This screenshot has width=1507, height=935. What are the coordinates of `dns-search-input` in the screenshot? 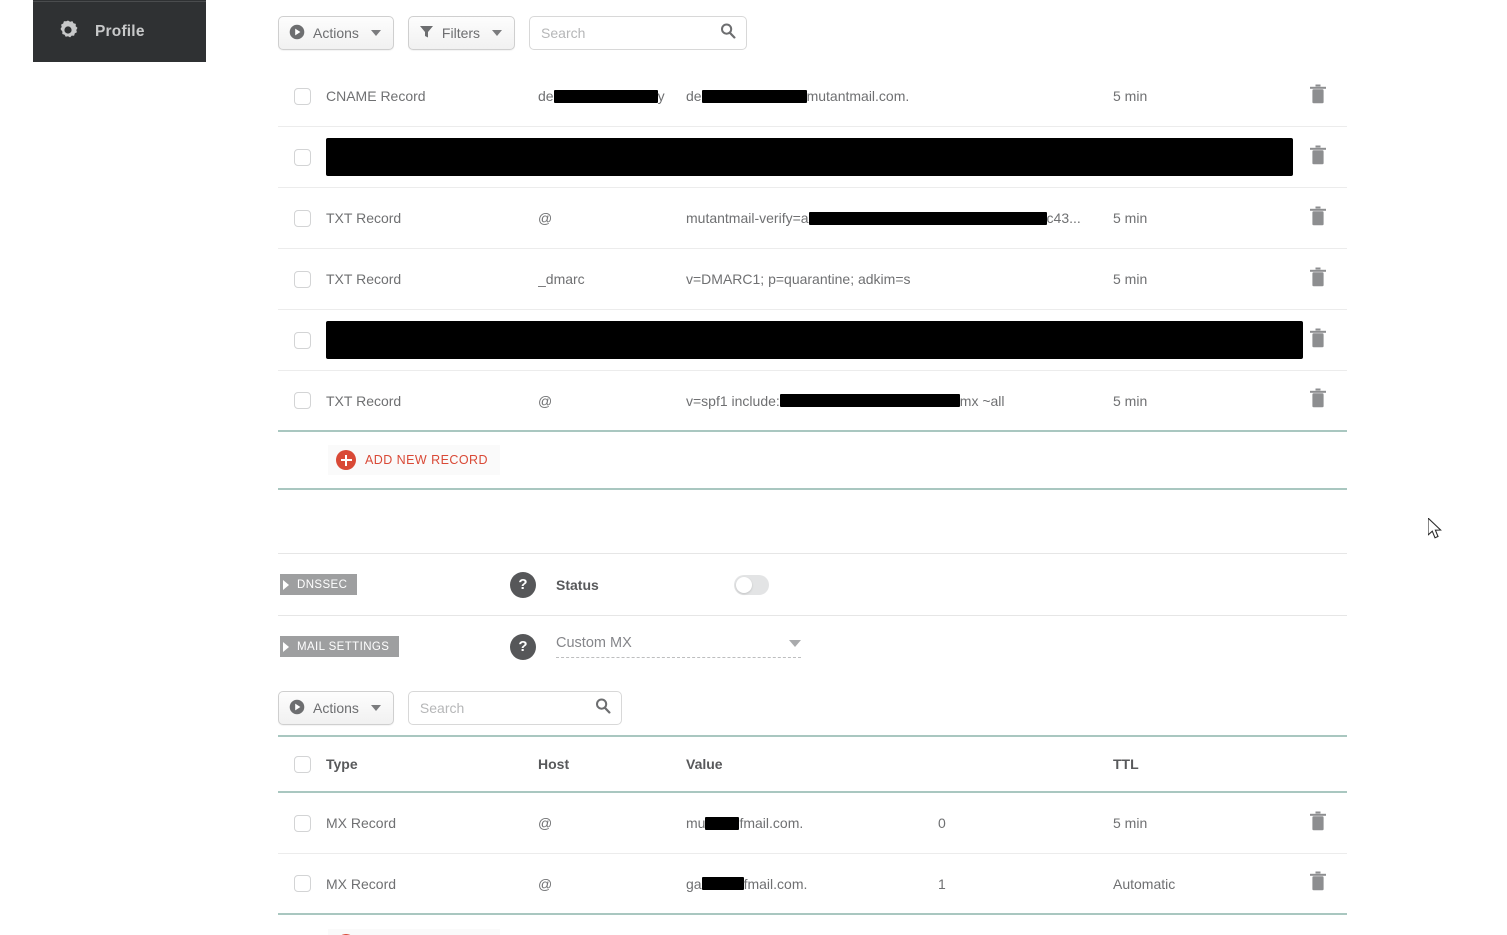 It's located at (638, 33).